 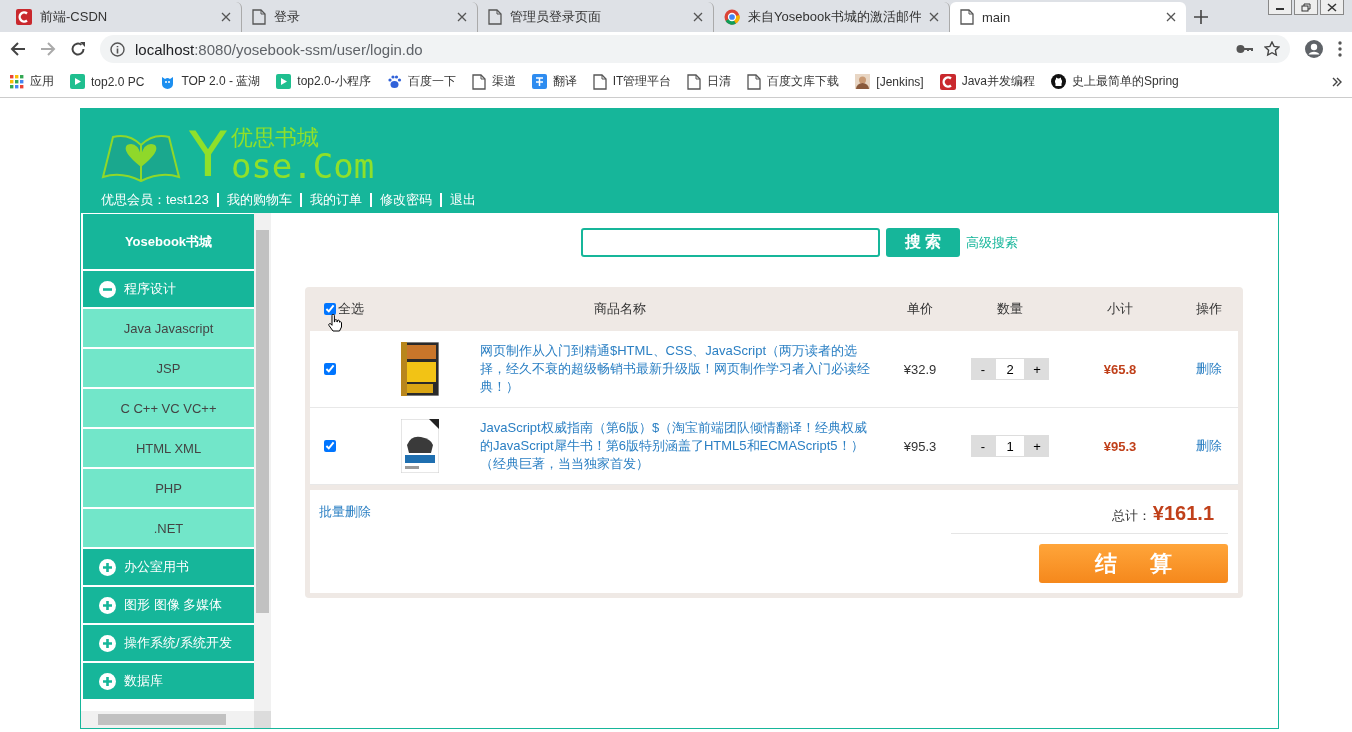 I want to click on bookmark: Java并发编程, so click(x=987, y=81).